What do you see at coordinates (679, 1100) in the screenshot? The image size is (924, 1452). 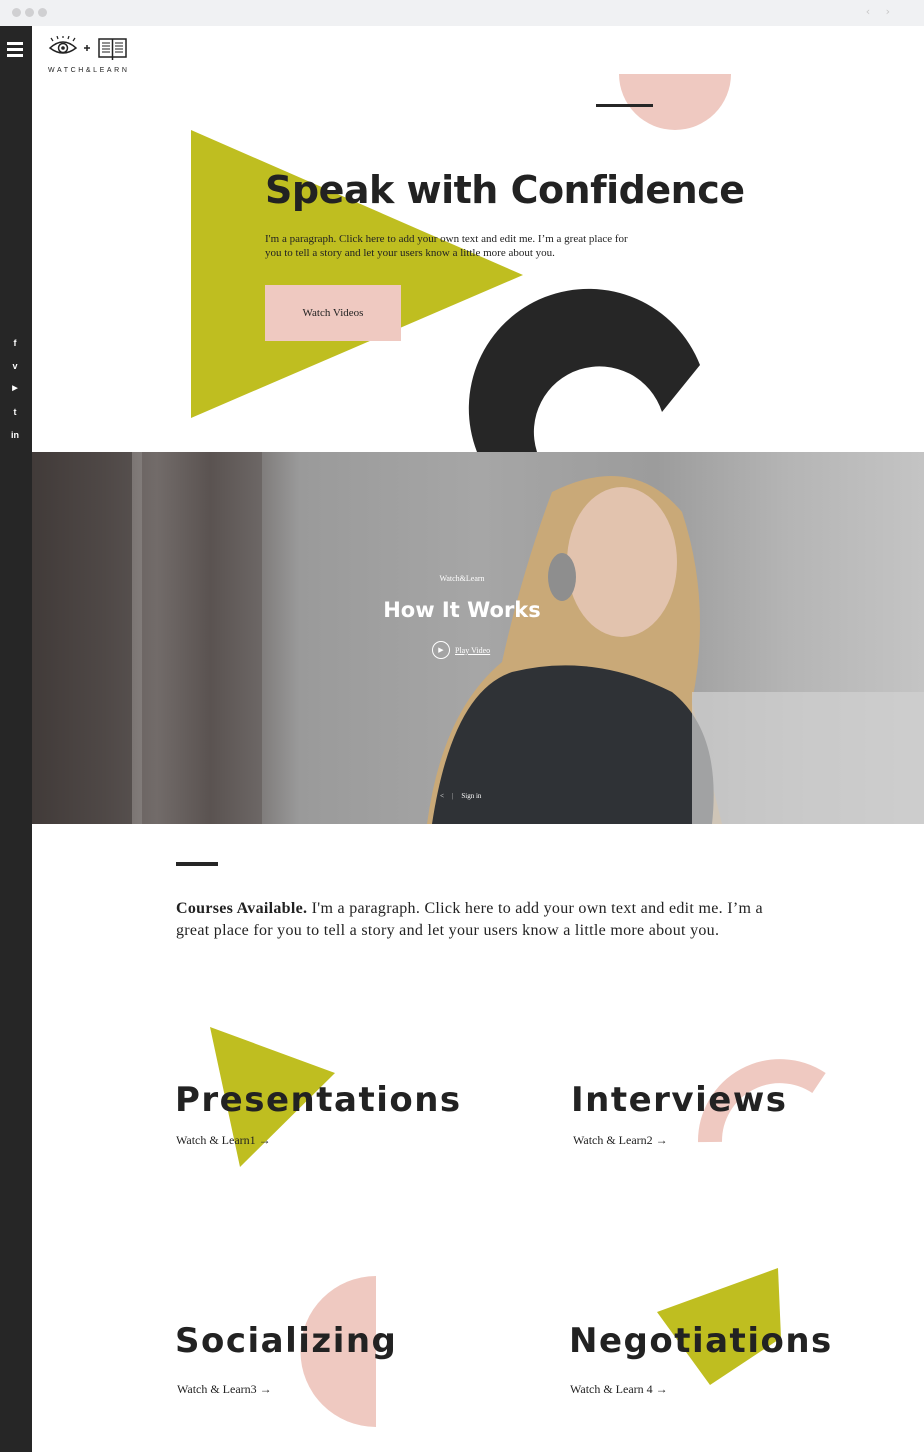 I see `course-title-interviews: Interviews` at bounding box center [679, 1100].